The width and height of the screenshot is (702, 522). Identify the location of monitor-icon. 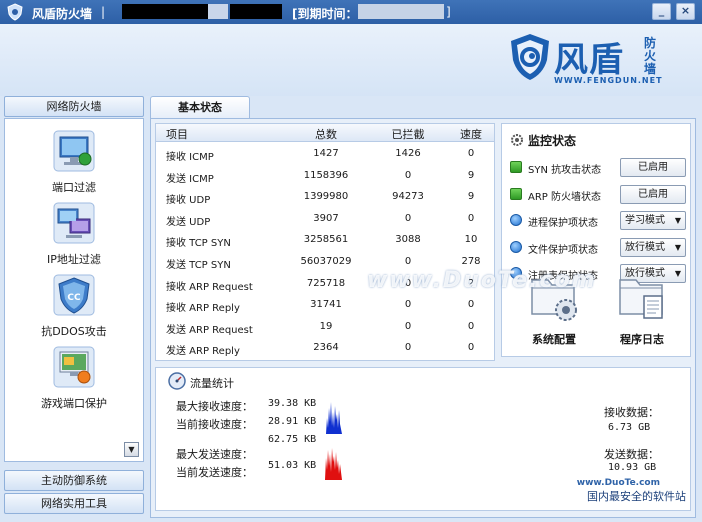
(74, 151).